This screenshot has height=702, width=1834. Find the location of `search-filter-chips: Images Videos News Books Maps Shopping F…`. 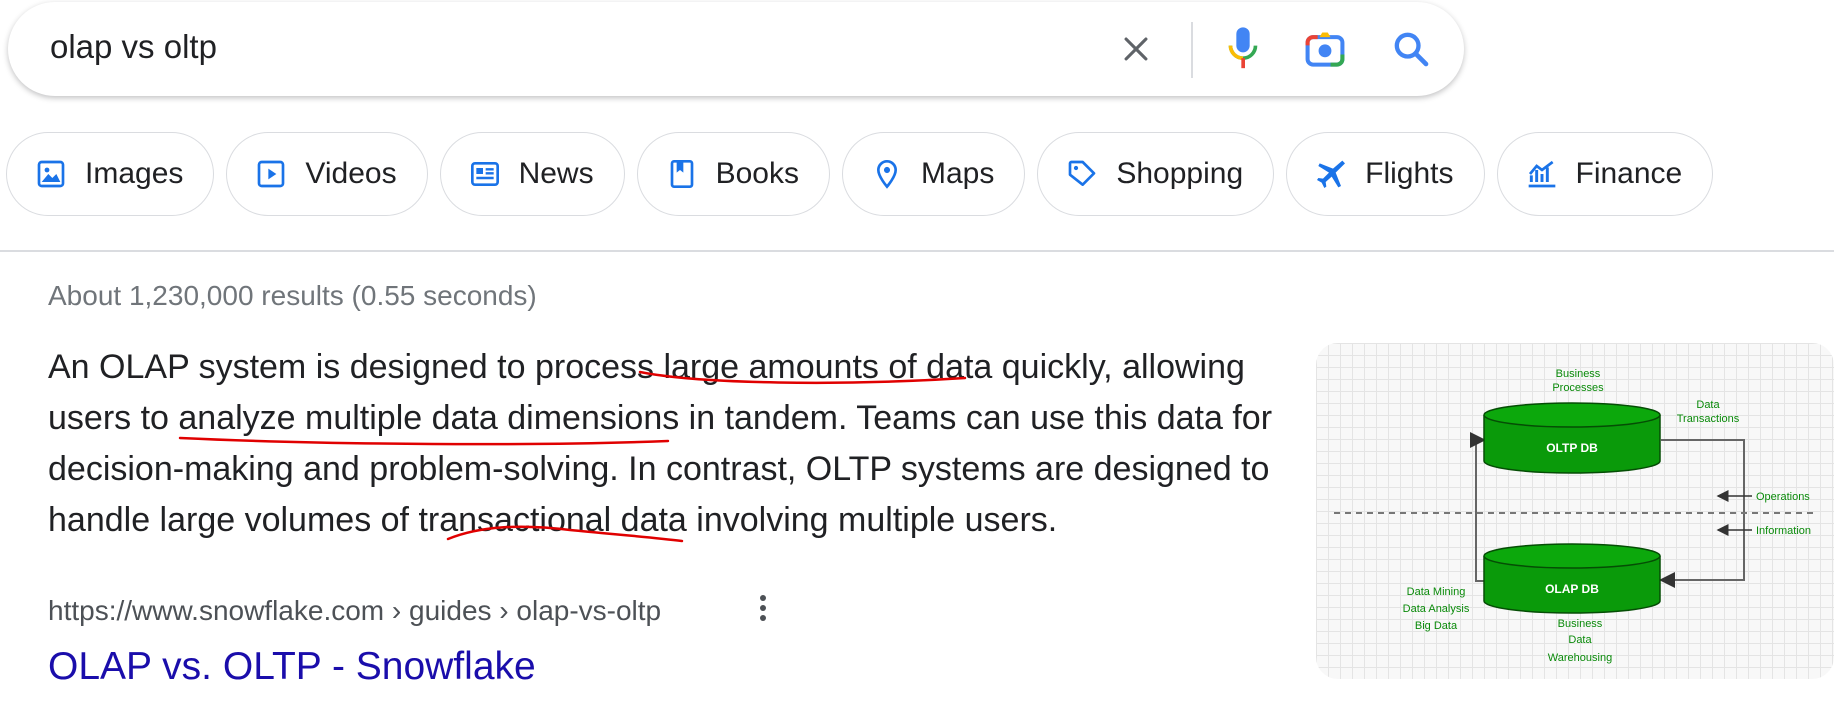

search-filter-chips: Images Videos News Books Maps Shopping F… is located at coordinates (860, 174).